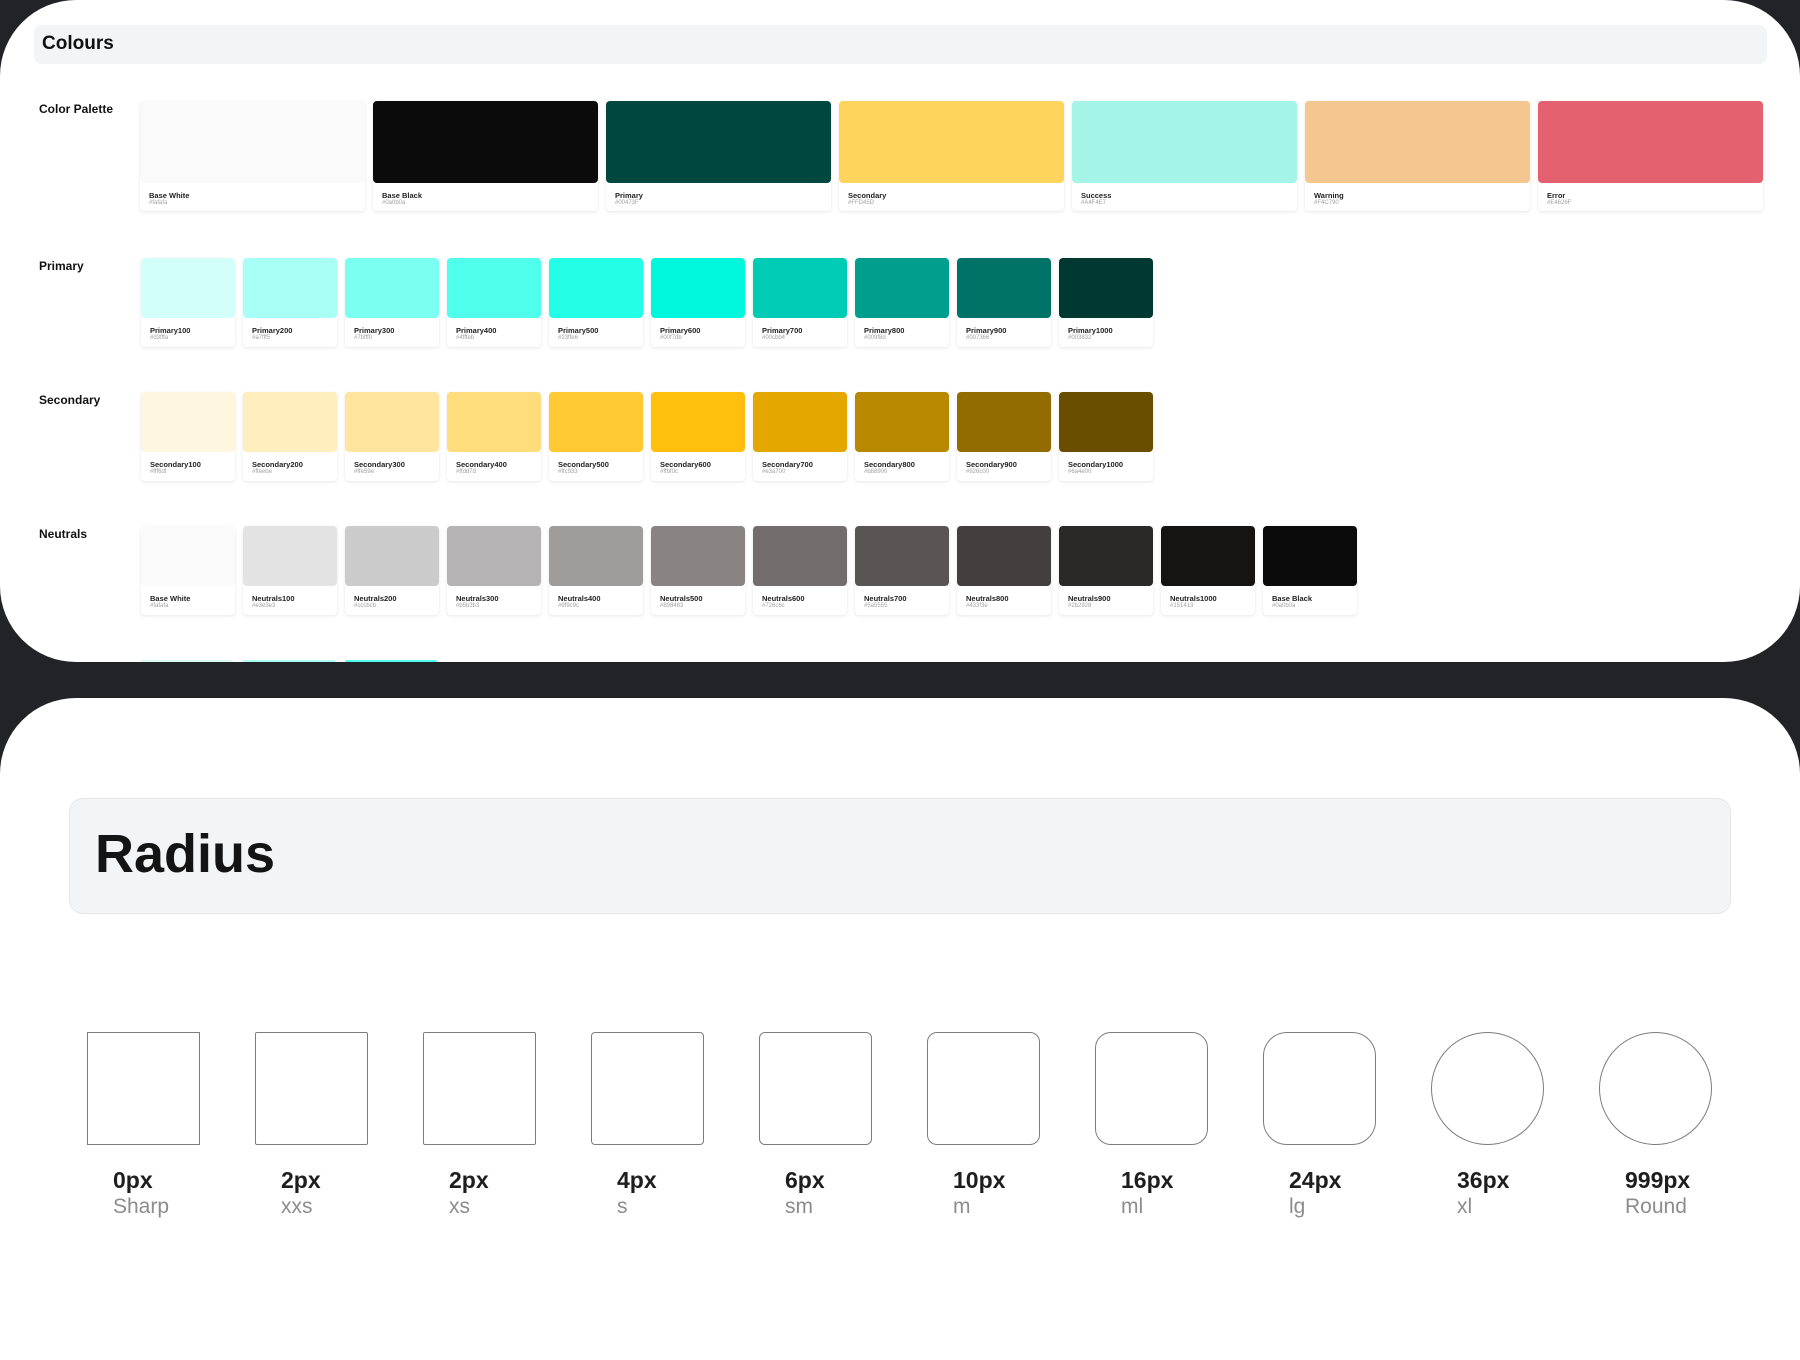 This screenshot has width=1800, height=1360. What do you see at coordinates (672, 606) in the screenshot?
I see `swatch-hex: #898483` at bounding box center [672, 606].